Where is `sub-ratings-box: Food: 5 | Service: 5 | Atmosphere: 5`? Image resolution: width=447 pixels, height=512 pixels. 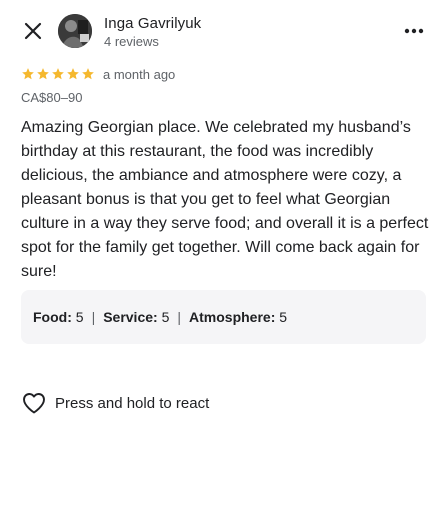
sub-ratings-box: Food: 5 | Service: 5 | Atmosphere: 5 is located at coordinates (223, 317).